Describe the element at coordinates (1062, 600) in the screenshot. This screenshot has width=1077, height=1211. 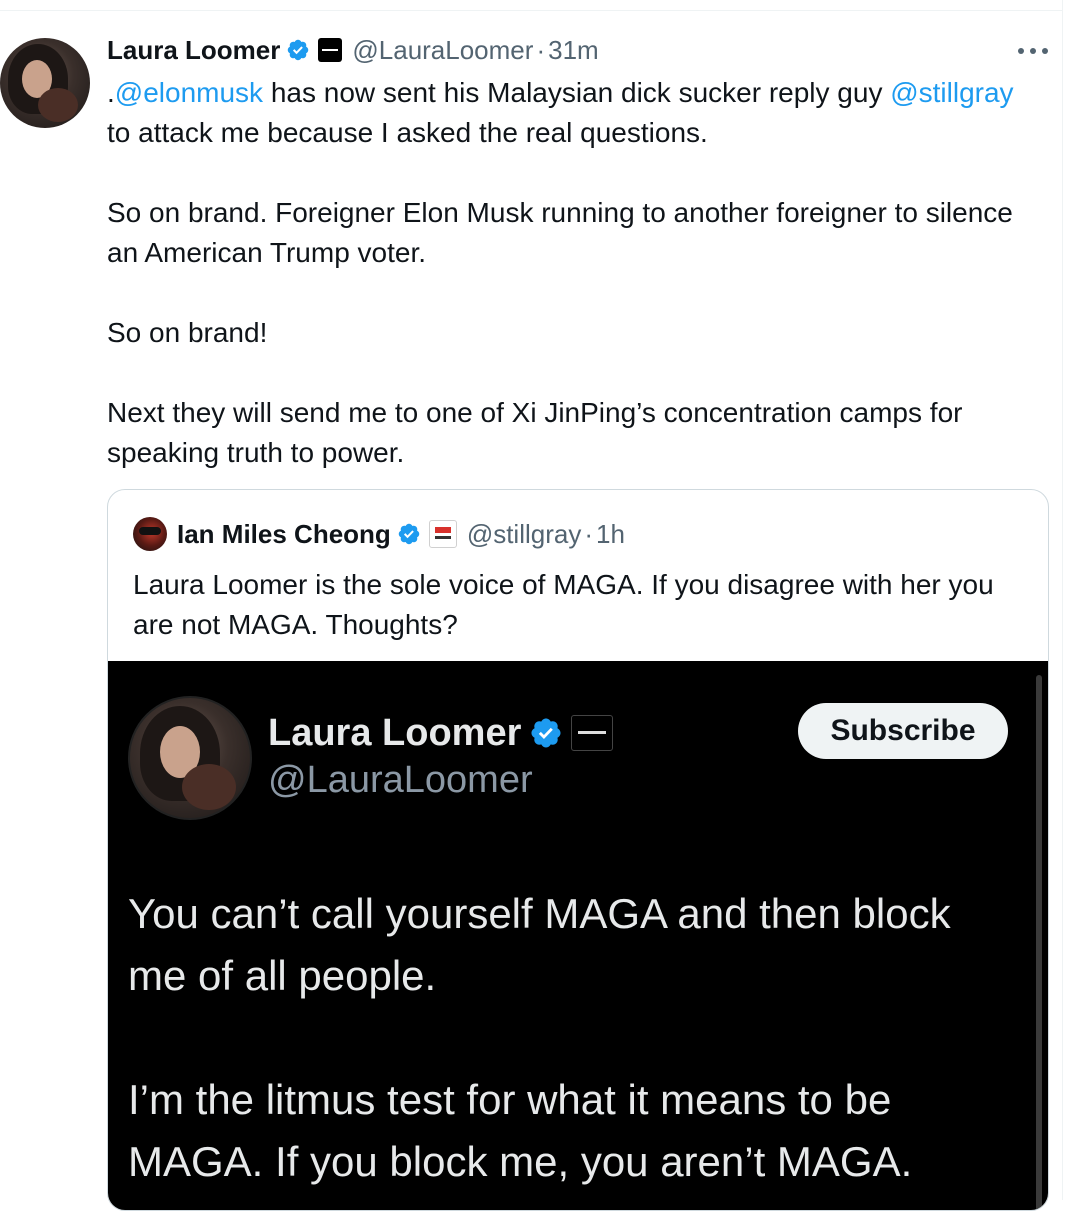
I see `right-divider` at that location.